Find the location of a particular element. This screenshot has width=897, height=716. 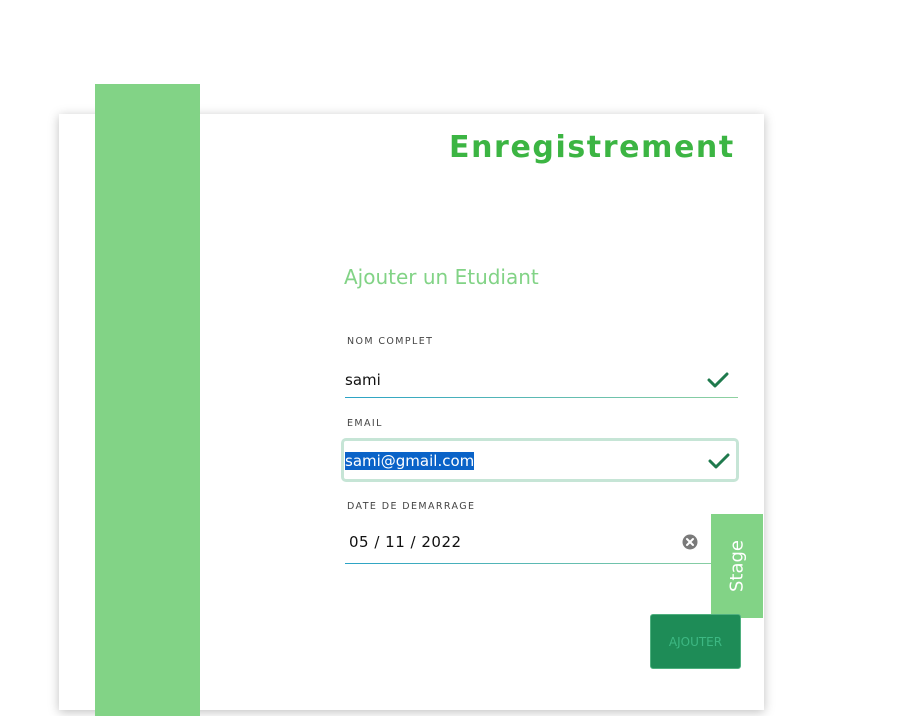

side-accent-bar is located at coordinates (147, 400).